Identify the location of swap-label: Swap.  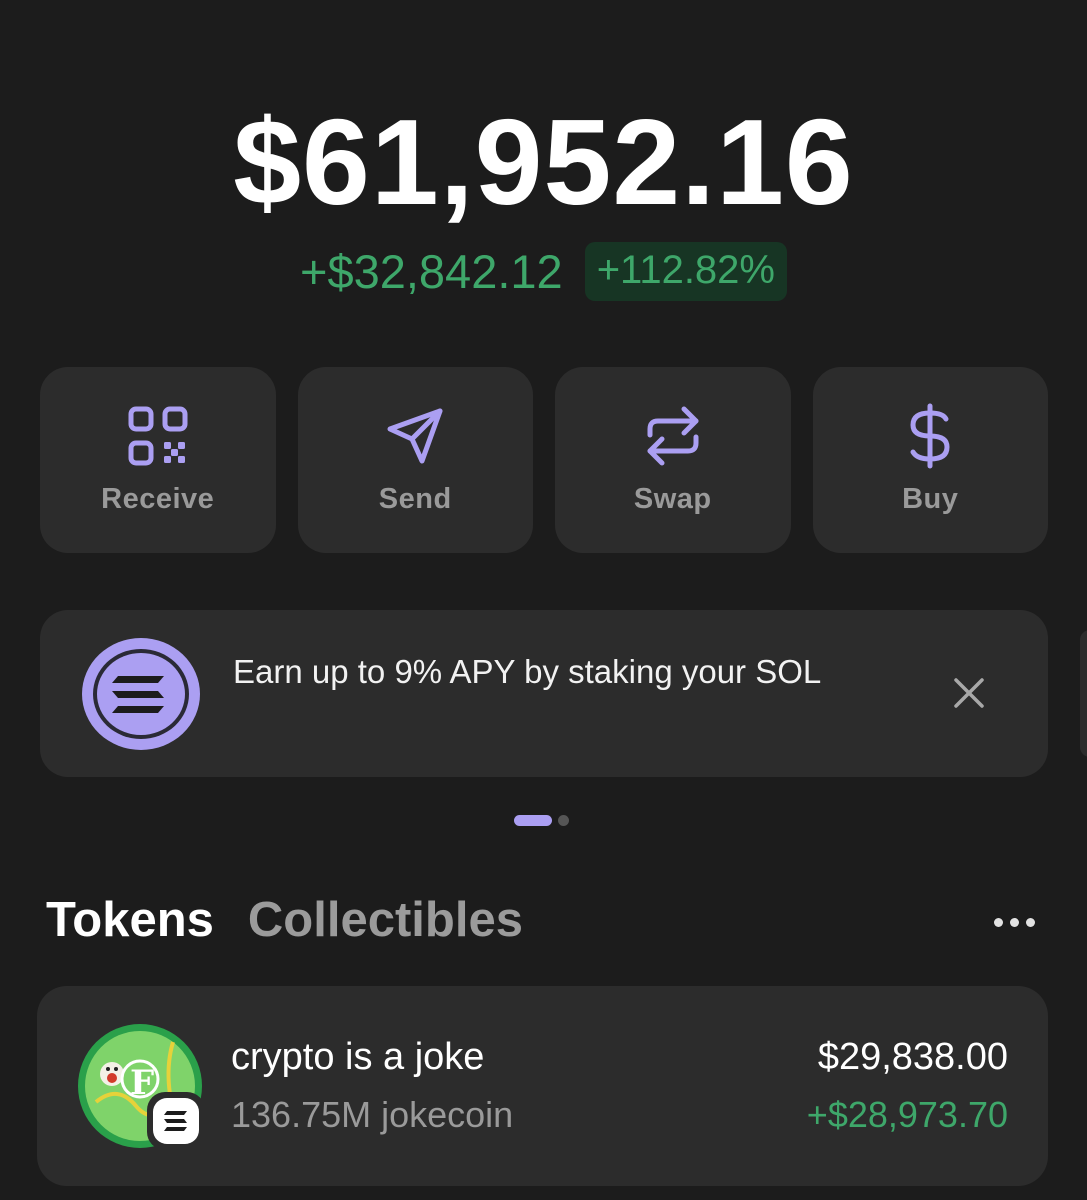
(672, 499).